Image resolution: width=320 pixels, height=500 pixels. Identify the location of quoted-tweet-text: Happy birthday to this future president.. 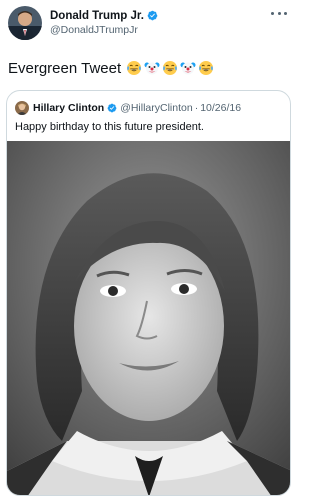
(109, 127).